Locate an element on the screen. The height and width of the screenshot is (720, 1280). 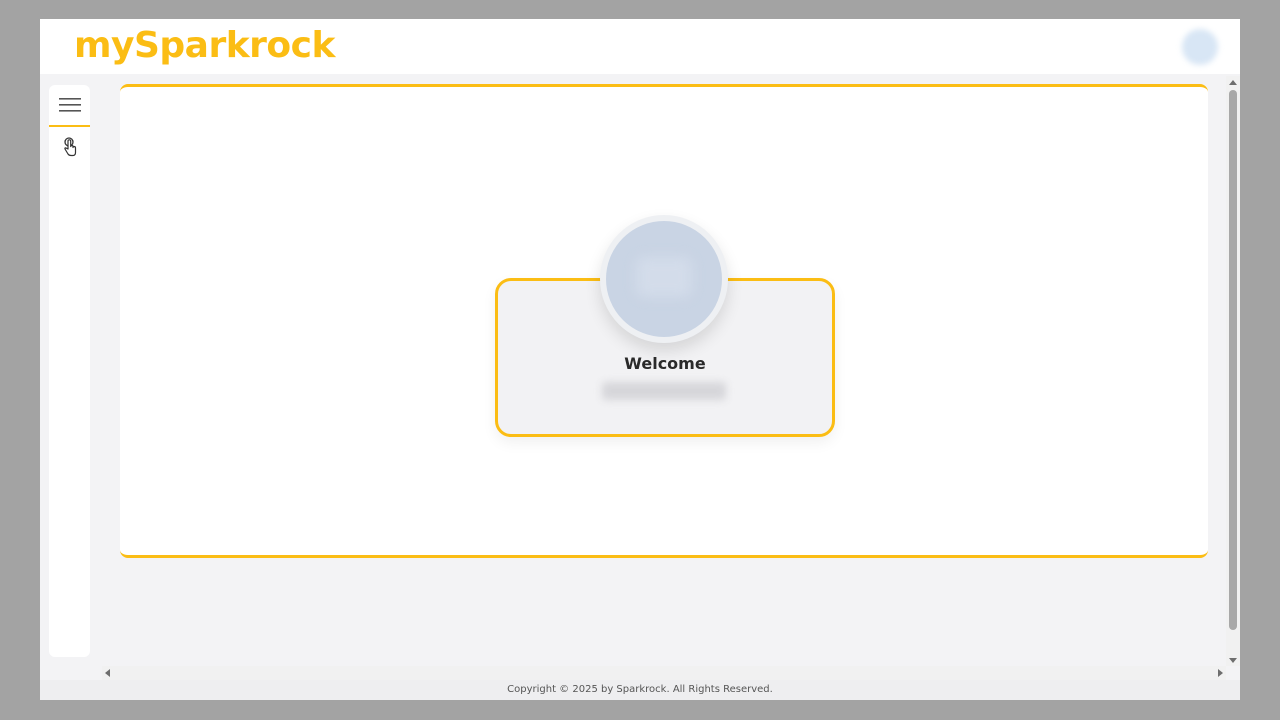
scroll-left-arrow-icon is located at coordinates (107, 673).